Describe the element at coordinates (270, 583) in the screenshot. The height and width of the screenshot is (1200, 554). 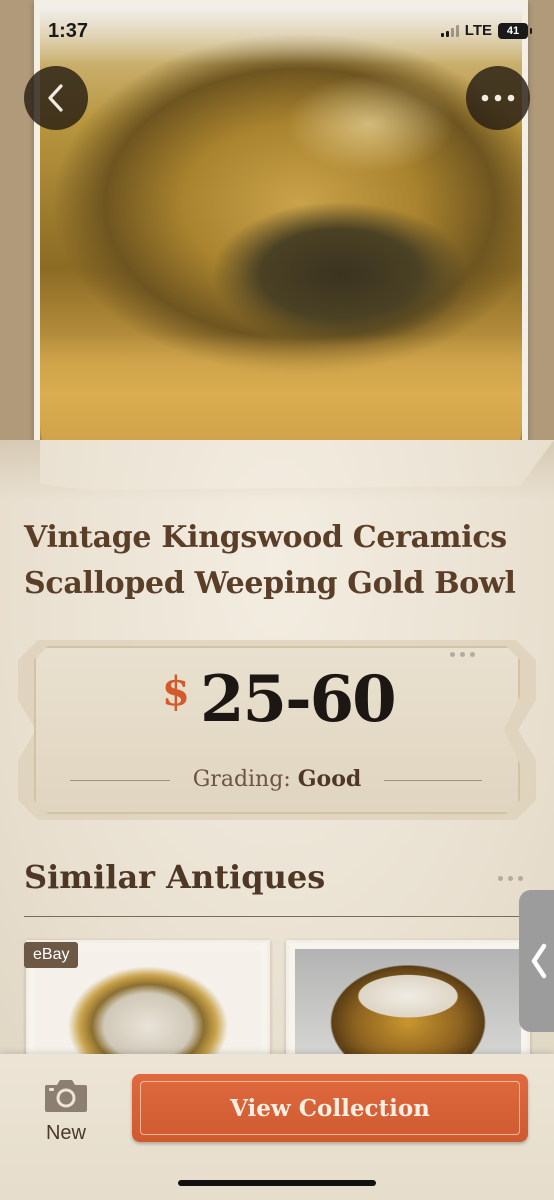
I see `item-title-line-2: Scalloped Weeping Gold Bowl` at that location.